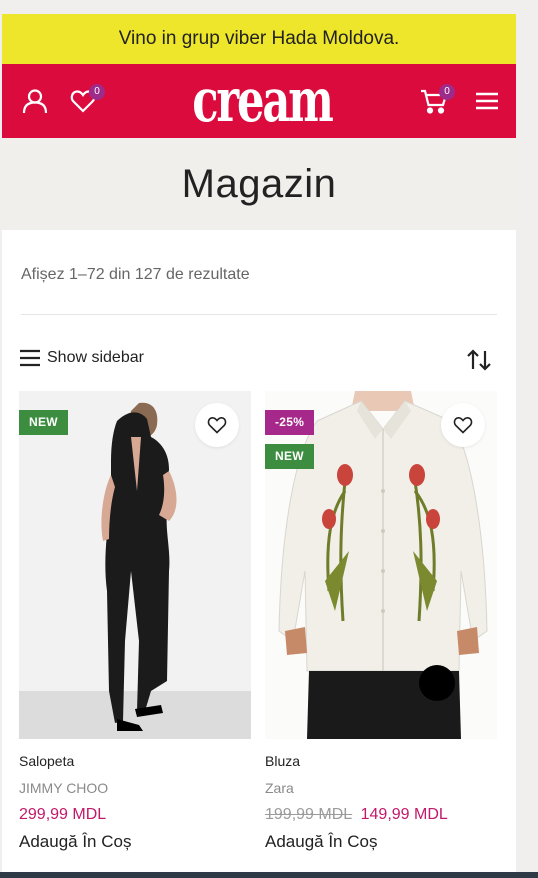 This screenshot has width=538, height=878. I want to click on sort-button, so click(479, 362).